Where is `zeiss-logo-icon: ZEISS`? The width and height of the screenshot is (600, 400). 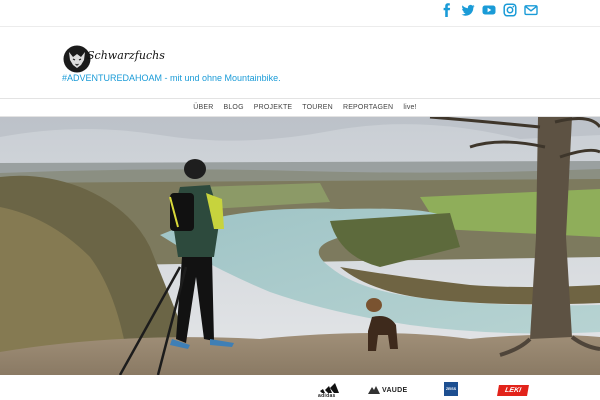
zeiss-logo-icon: ZEISS is located at coordinates (451, 389).